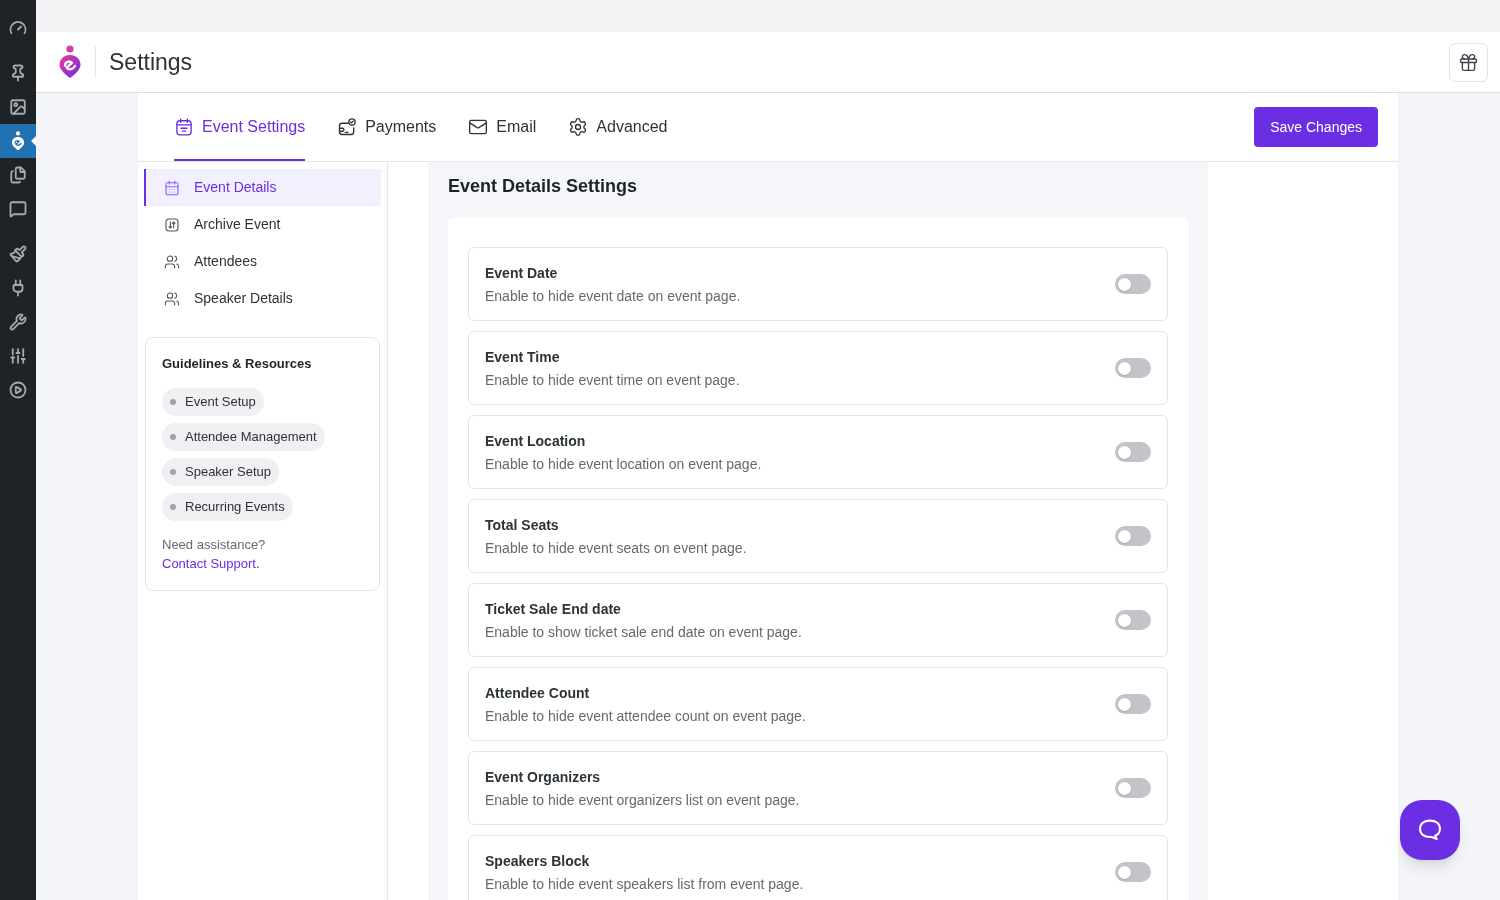  I want to click on settings-tab: Payments, so click(387, 127).